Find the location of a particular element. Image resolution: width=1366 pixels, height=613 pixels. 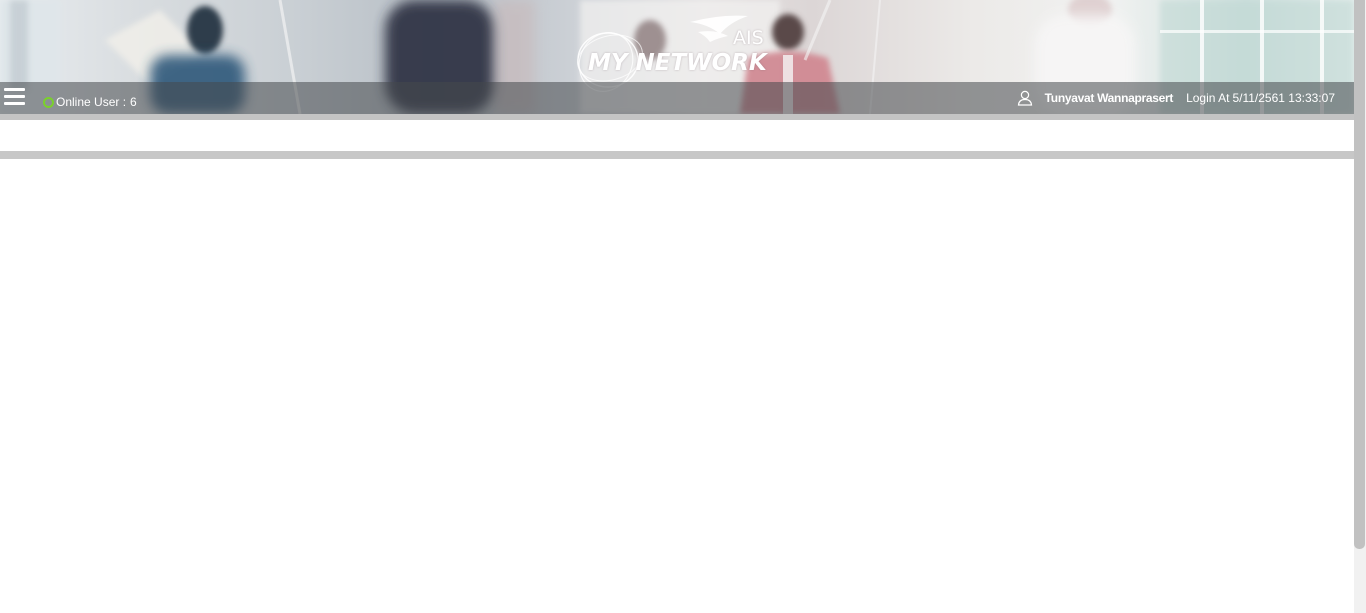

user-icon is located at coordinates (1025, 98).